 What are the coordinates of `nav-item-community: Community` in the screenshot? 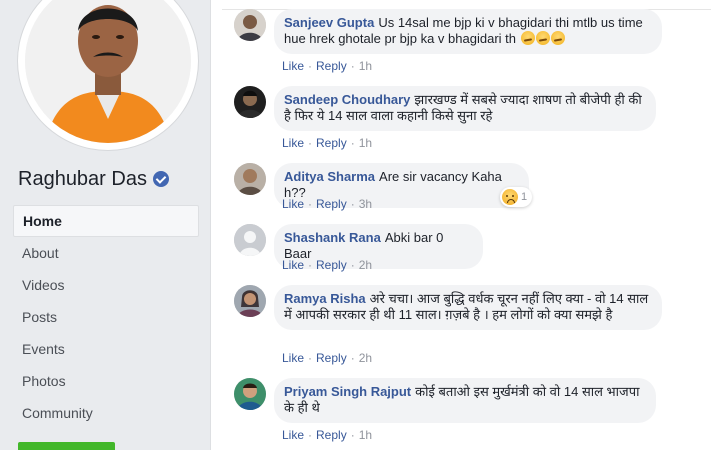 It's located at (106, 413).